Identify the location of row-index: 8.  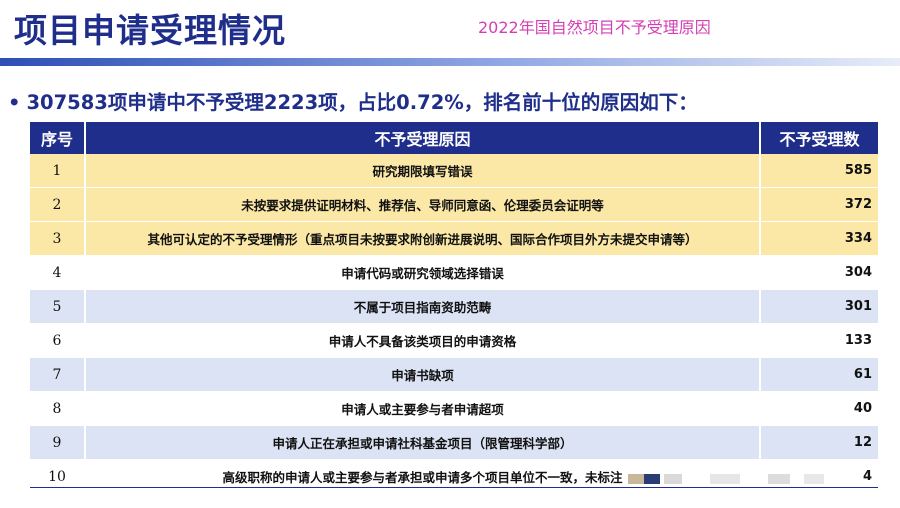
(58, 408).